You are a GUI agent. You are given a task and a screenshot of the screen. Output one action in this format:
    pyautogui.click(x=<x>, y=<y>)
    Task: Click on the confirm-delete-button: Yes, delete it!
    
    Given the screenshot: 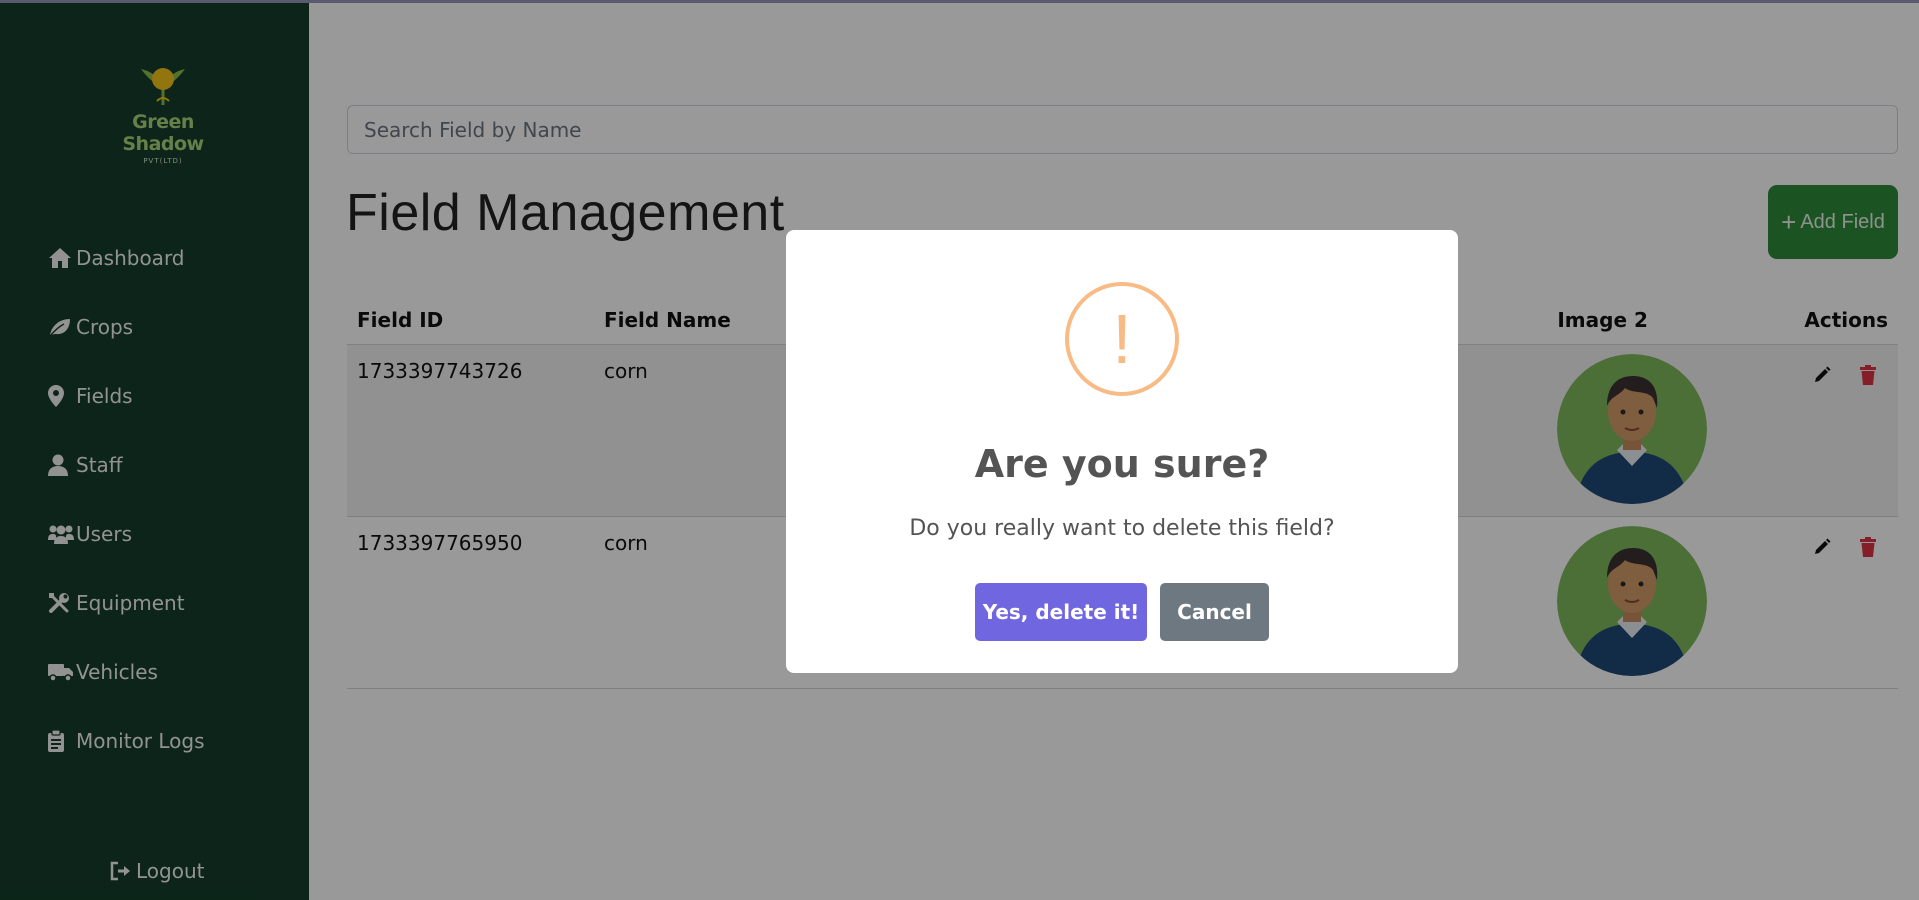 What is the action you would take?
    pyautogui.click(x=1061, y=612)
    